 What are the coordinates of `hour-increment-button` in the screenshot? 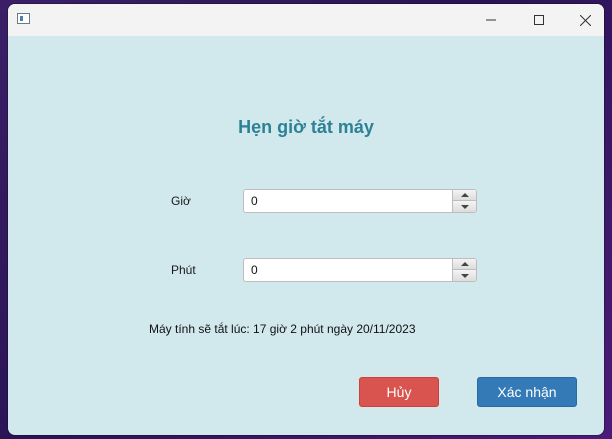 It's located at (464, 195).